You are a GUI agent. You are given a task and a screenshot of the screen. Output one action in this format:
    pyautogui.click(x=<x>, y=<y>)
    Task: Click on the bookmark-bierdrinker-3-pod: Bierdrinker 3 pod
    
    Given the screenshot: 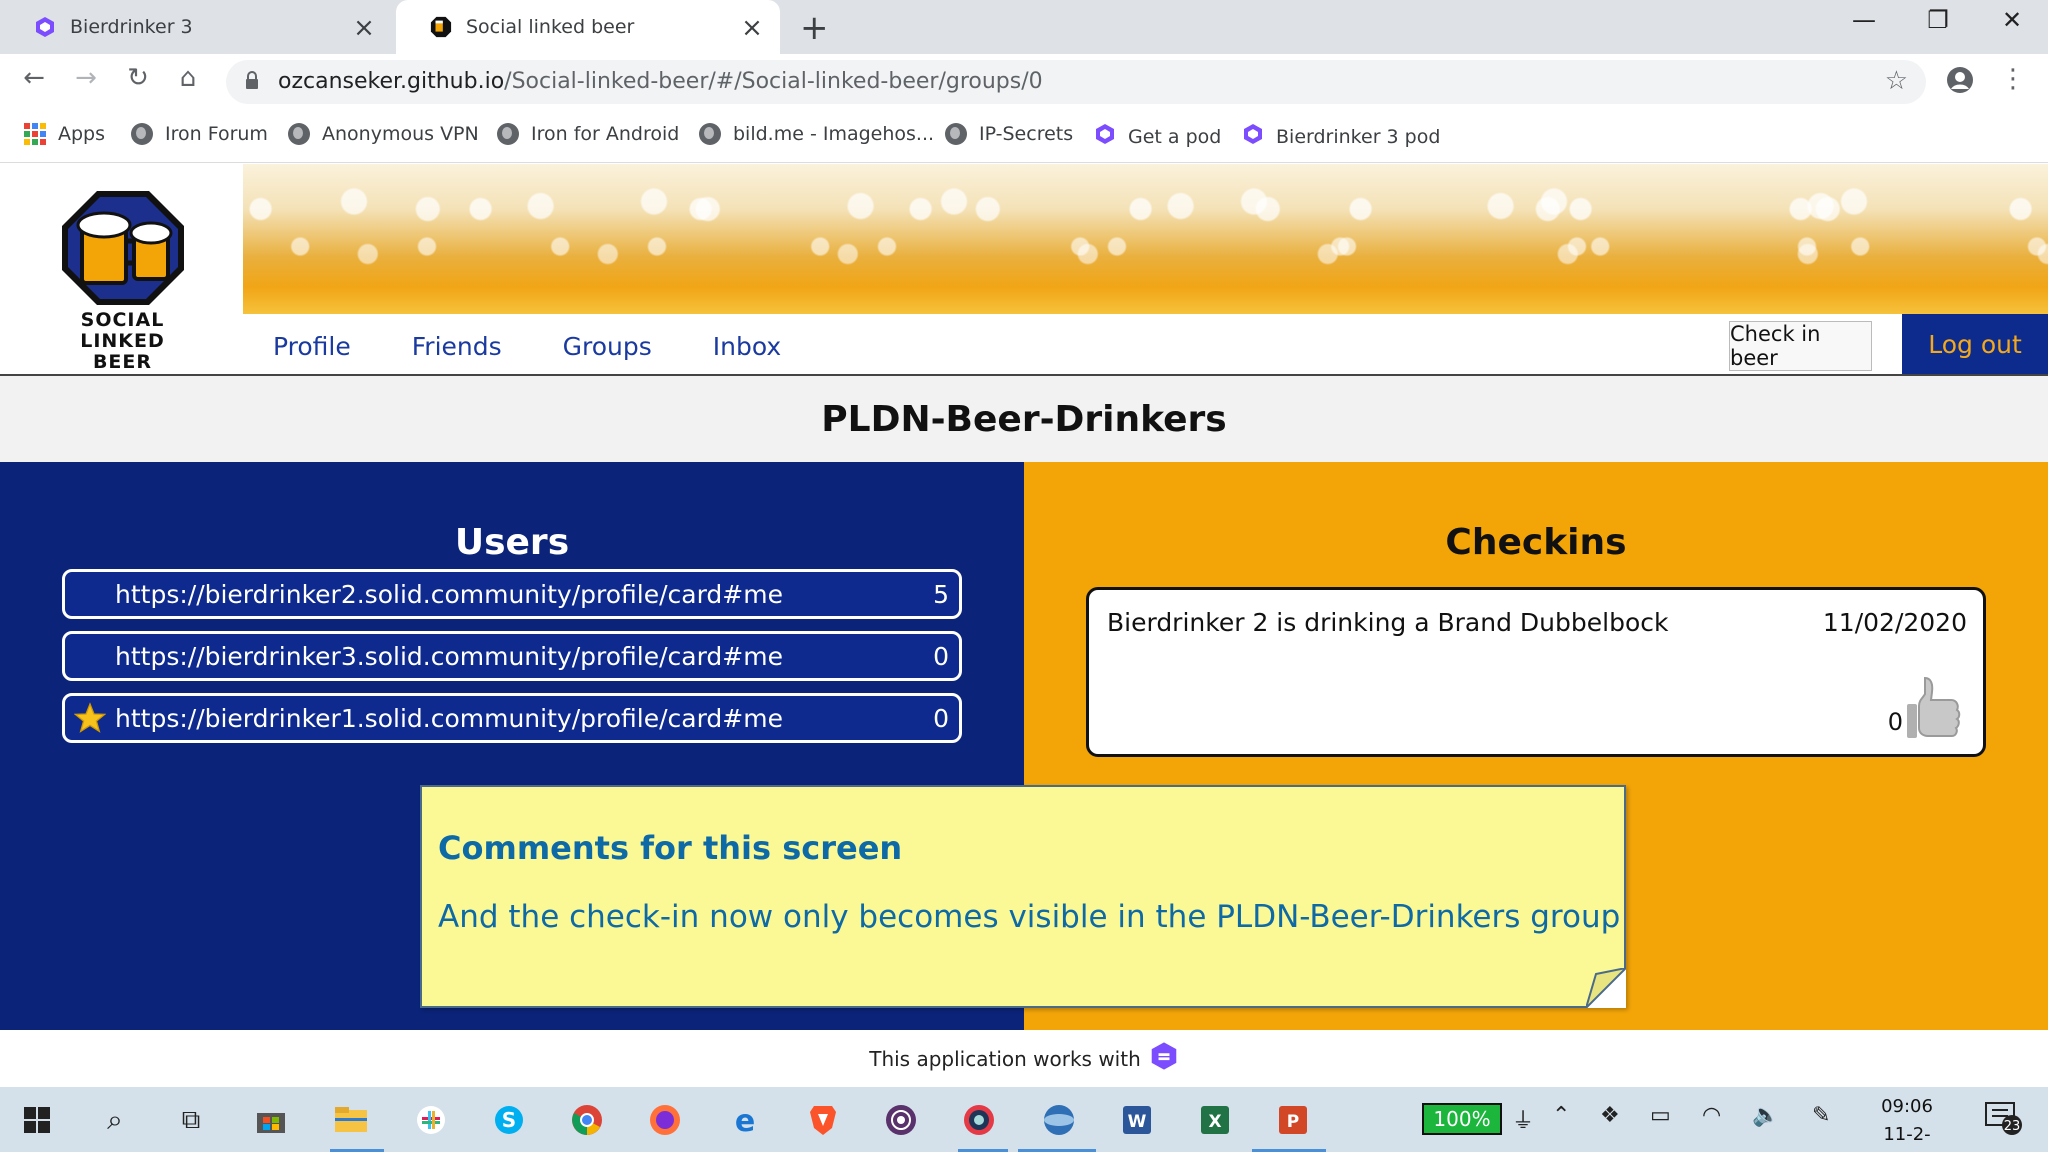 What is the action you would take?
    pyautogui.click(x=1341, y=136)
    